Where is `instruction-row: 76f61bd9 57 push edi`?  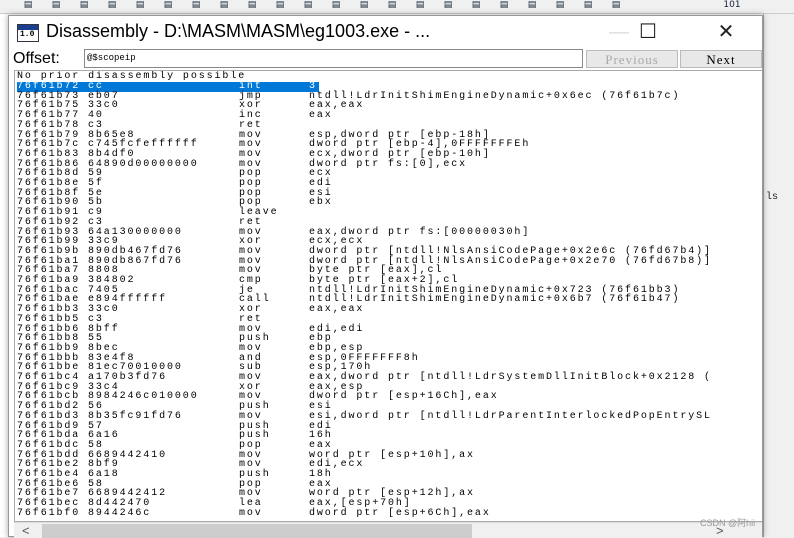
instruction-row: 76f61bd9 57 push edi is located at coordinates (387, 426).